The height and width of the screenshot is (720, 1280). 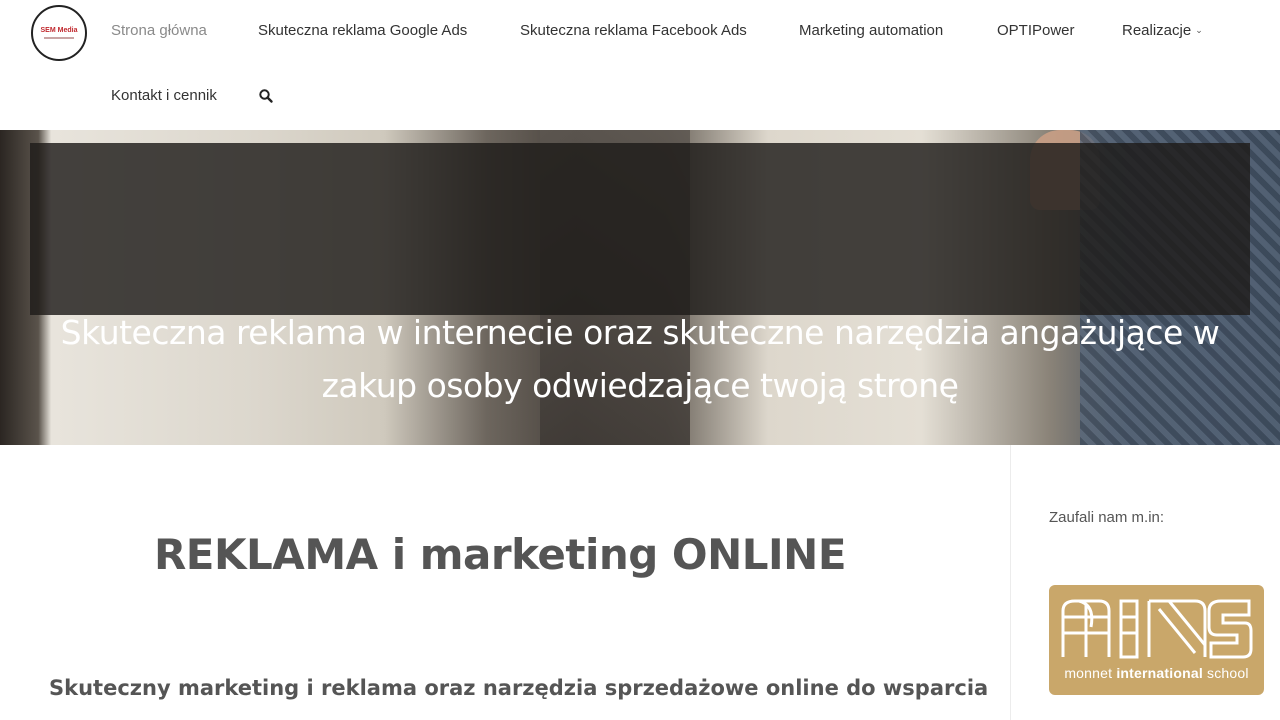 I want to click on site-logo: SEM Media, so click(x=59, y=33).